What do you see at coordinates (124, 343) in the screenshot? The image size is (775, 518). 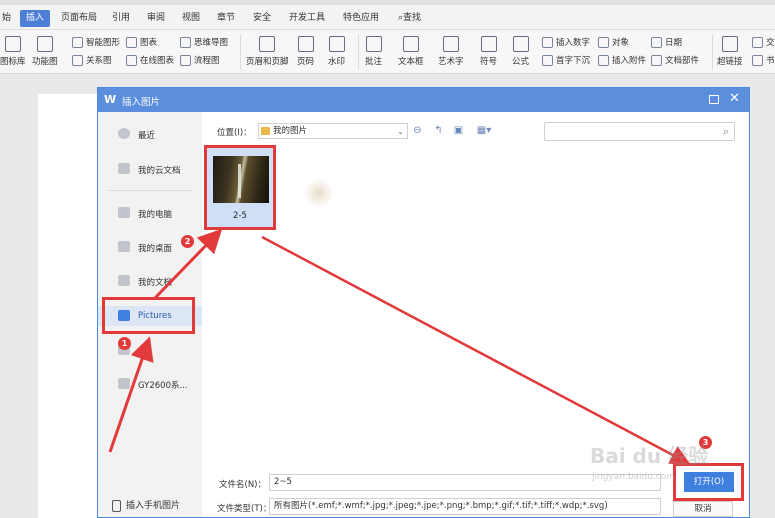 I see `step-badge-1: 1` at bounding box center [124, 343].